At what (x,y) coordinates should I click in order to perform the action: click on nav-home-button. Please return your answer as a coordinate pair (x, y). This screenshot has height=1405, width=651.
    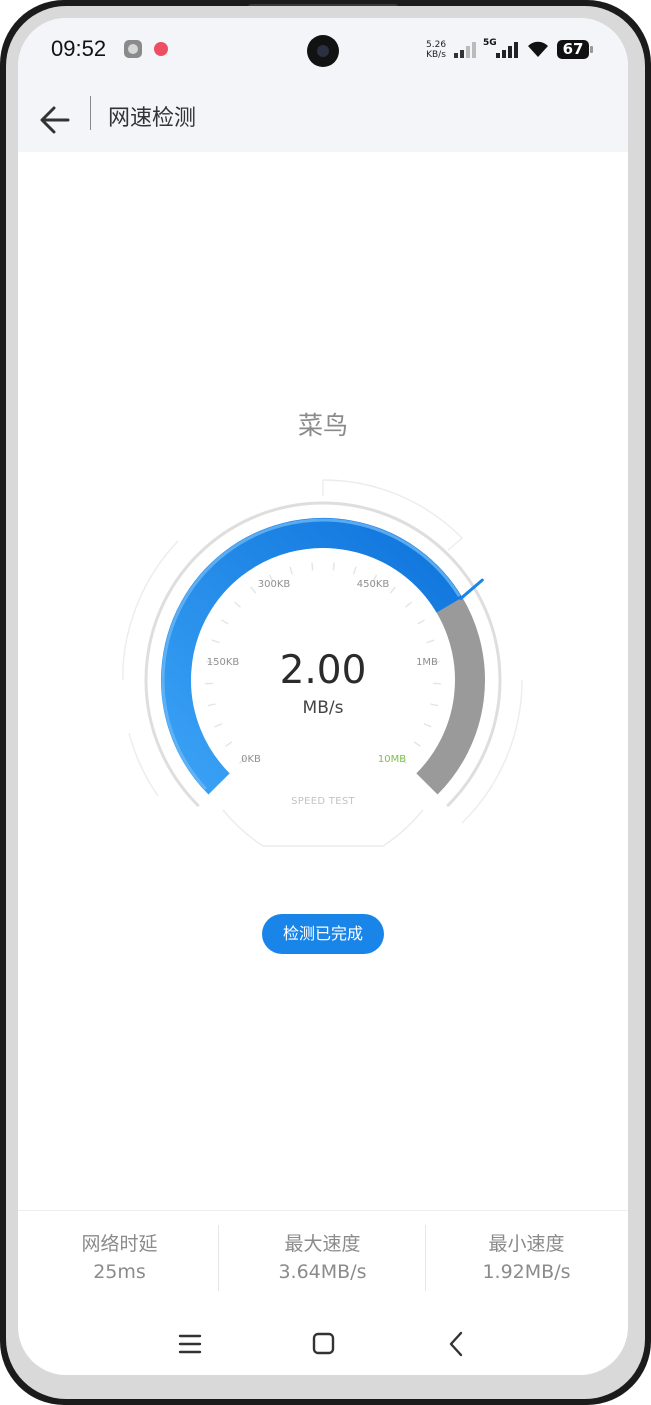
    Looking at the image, I should click on (323, 1344).